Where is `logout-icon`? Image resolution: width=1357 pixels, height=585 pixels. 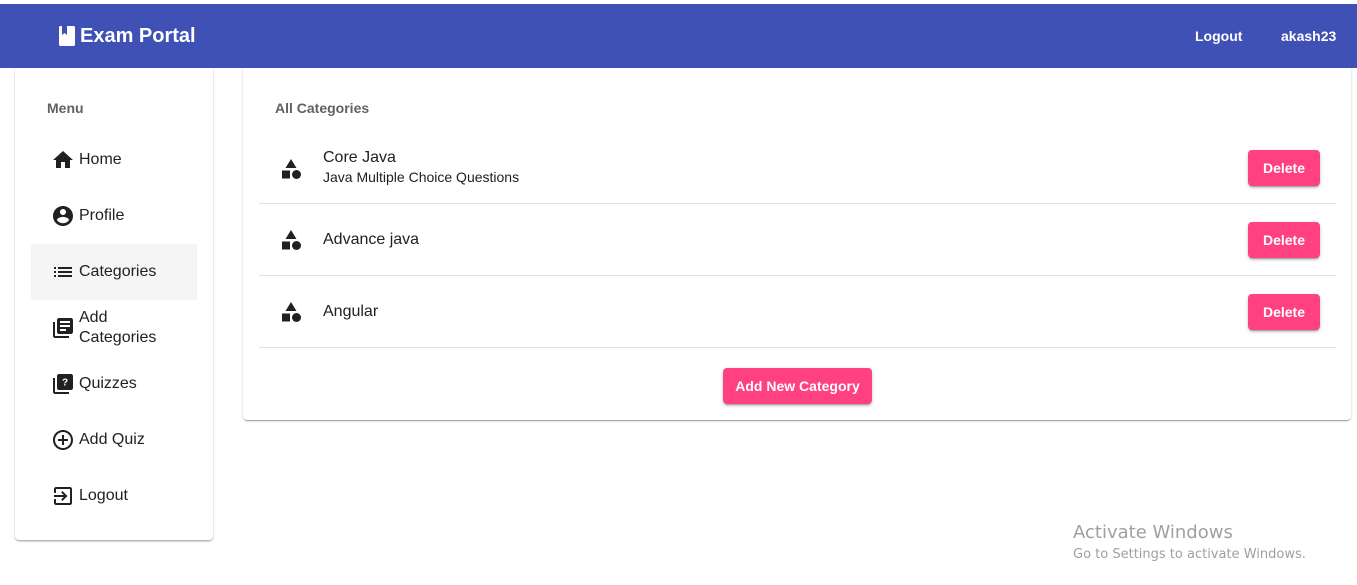
logout-icon is located at coordinates (63, 496).